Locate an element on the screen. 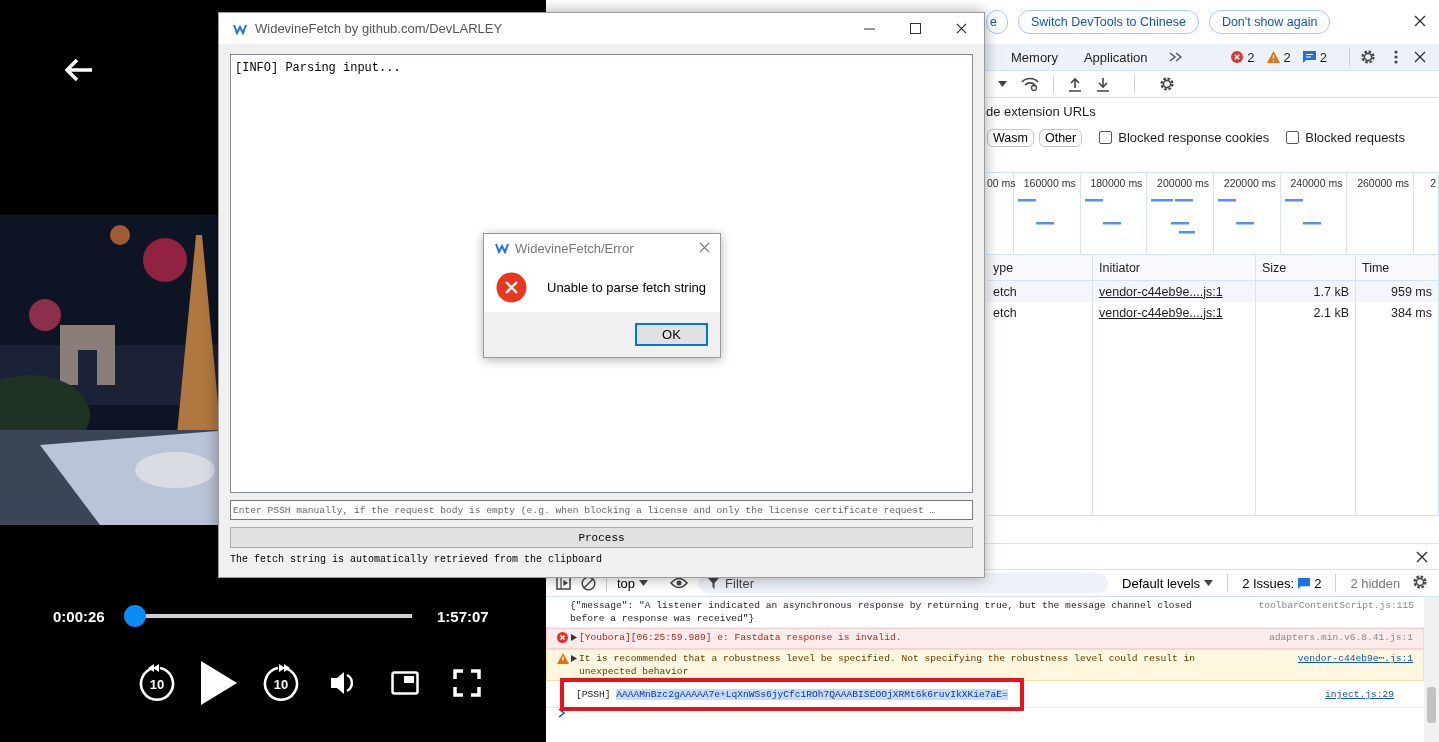 The image size is (1439, 742). duration-time: 1:57:07 is located at coordinates (463, 616).